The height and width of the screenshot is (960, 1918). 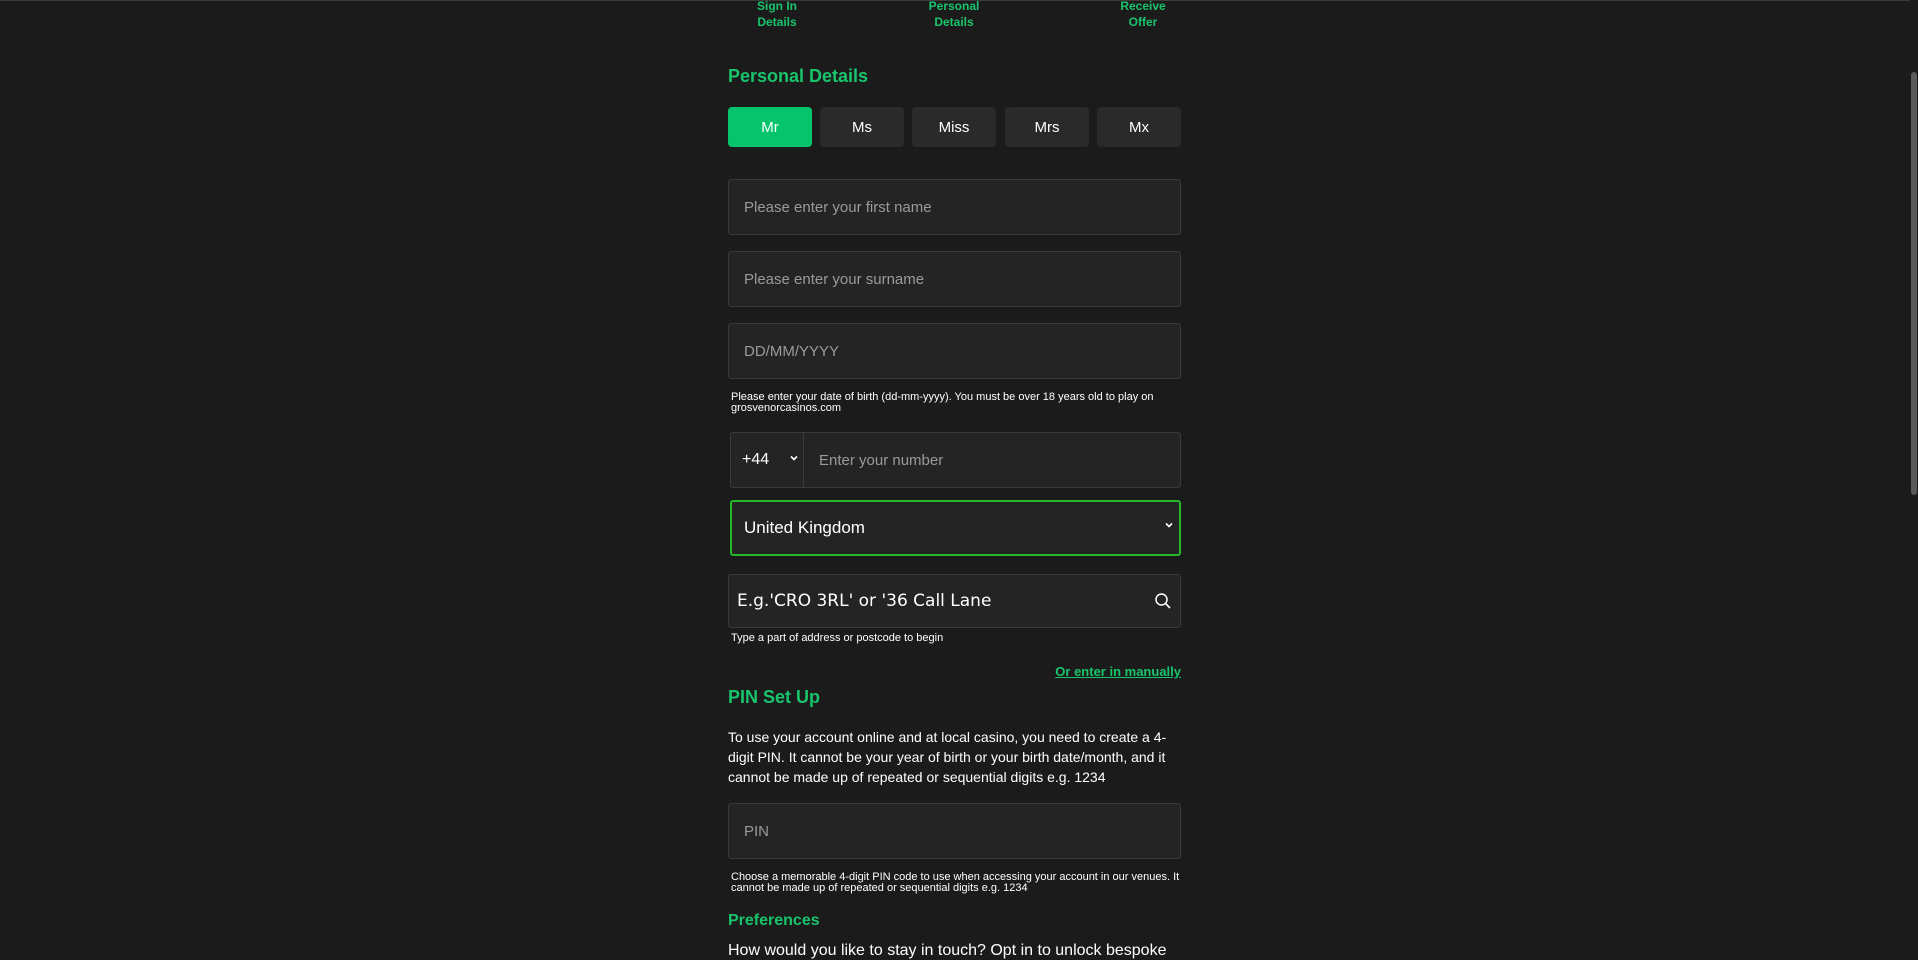 What do you see at coordinates (862, 127) in the screenshot?
I see `title-ms-button: Ms` at bounding box center [862, 127].